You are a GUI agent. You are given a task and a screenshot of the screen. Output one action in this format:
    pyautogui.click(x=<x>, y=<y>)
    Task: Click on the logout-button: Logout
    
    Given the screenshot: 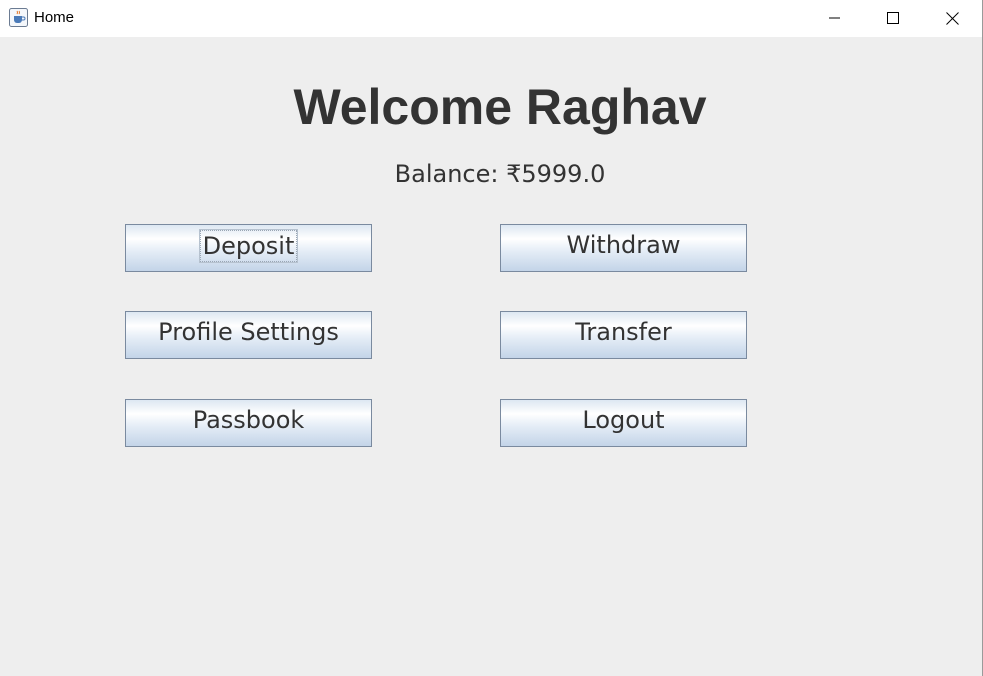 What is the action you would take?
    pyautogui.click(x=623, y=423)
    